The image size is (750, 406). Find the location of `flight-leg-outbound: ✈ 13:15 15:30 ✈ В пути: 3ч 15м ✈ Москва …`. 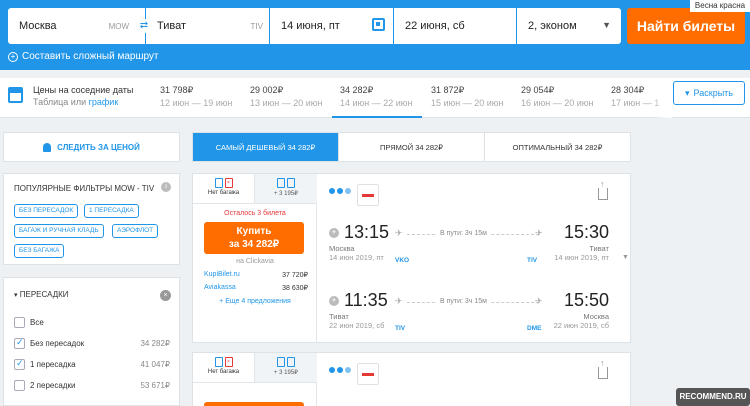

flight-leg-outbound: ✈ 13:15 15:30 ✈ В пути: 3ч 15м ✈ Москва … is located at coordinates (469, 252).